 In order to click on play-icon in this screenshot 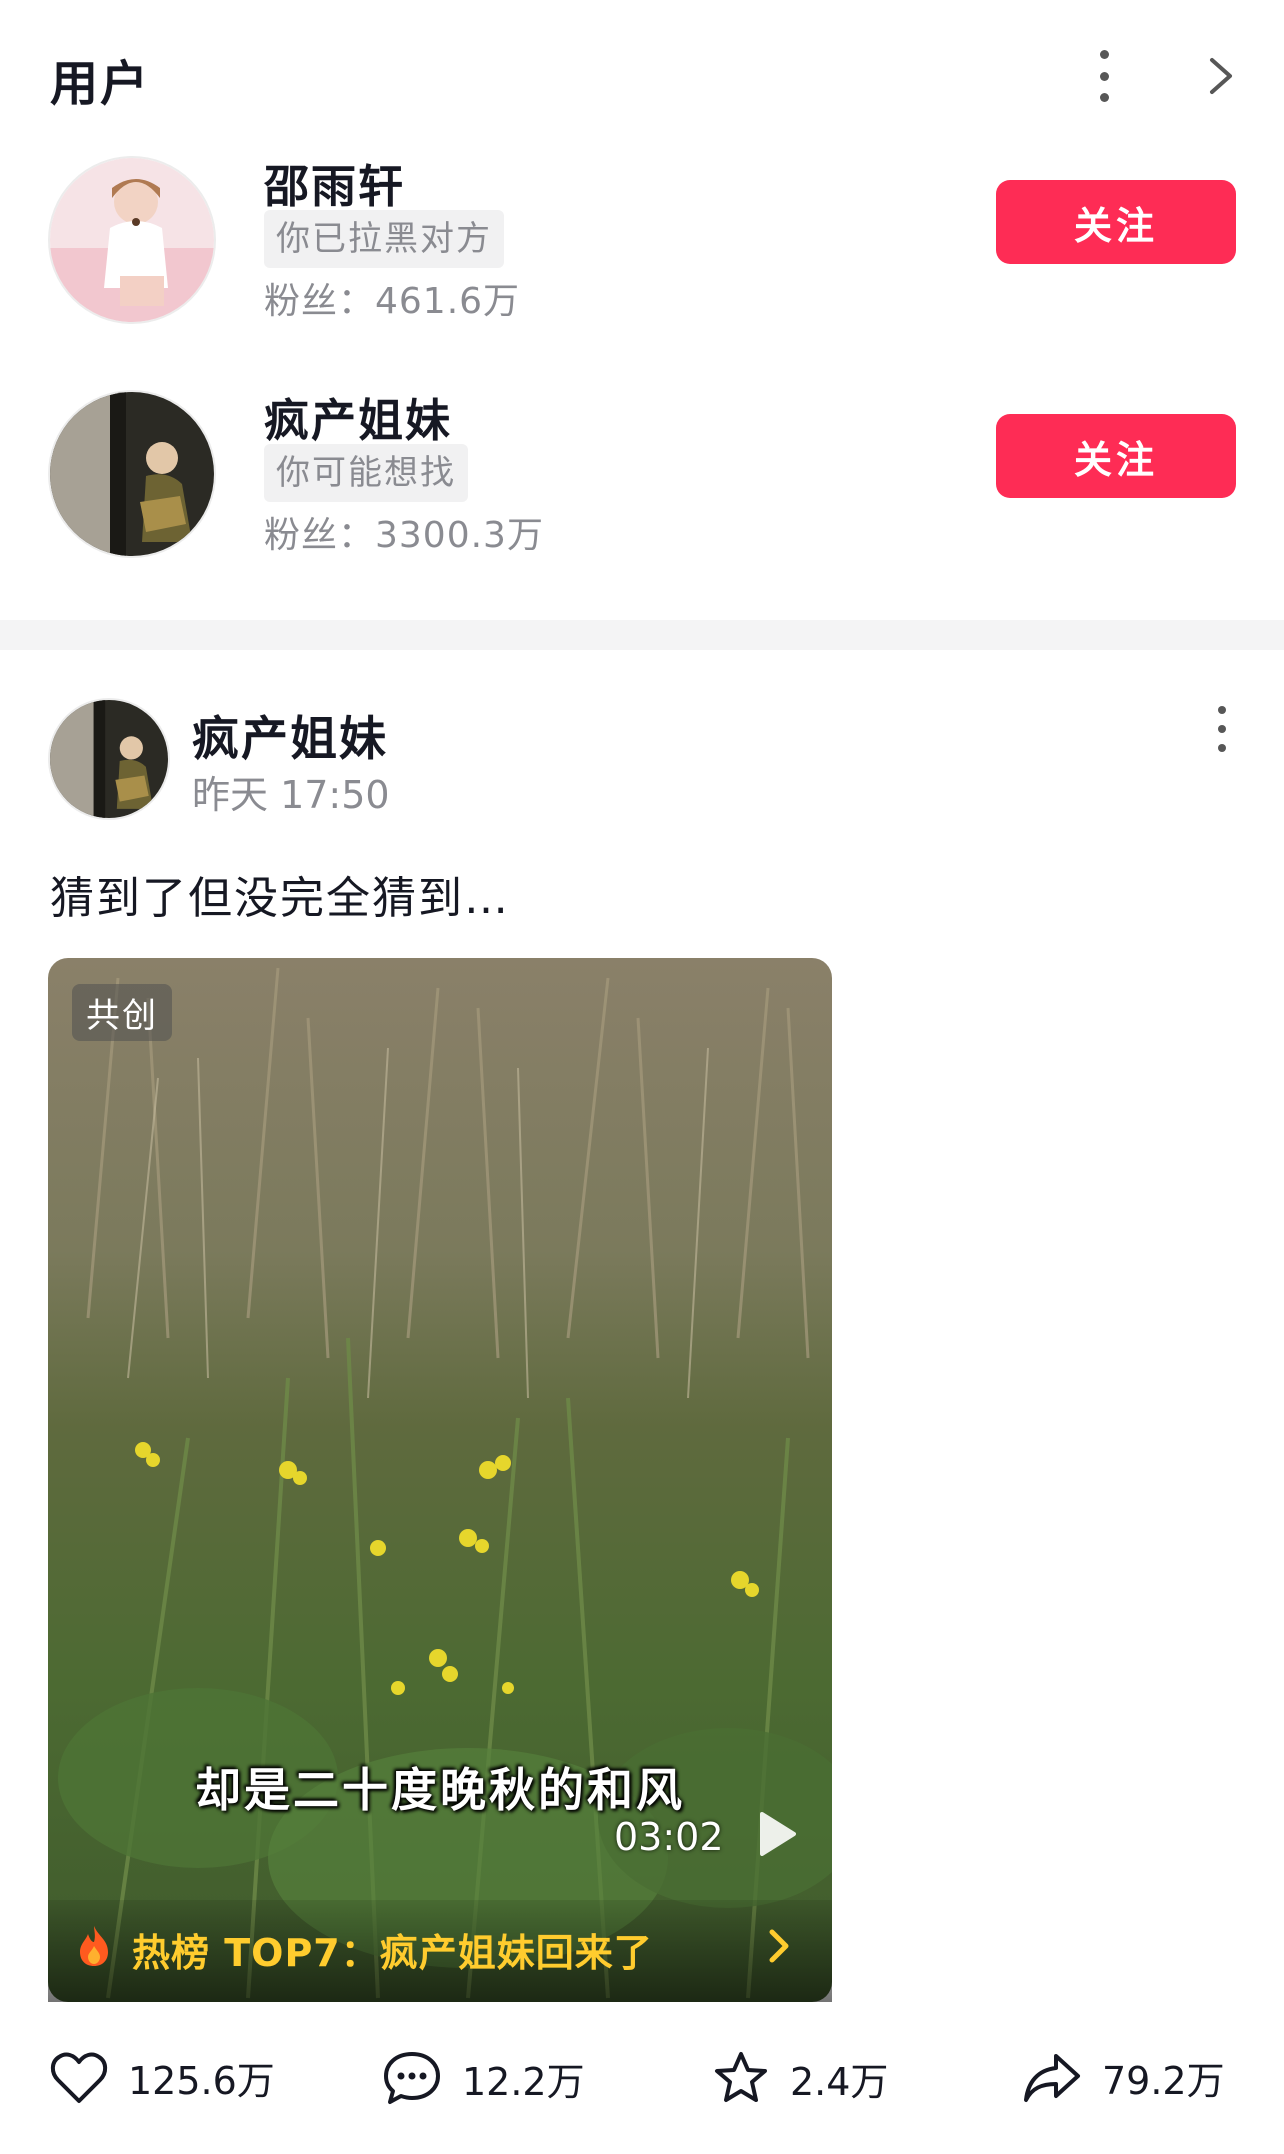, I will do `click(777, 1834)`.